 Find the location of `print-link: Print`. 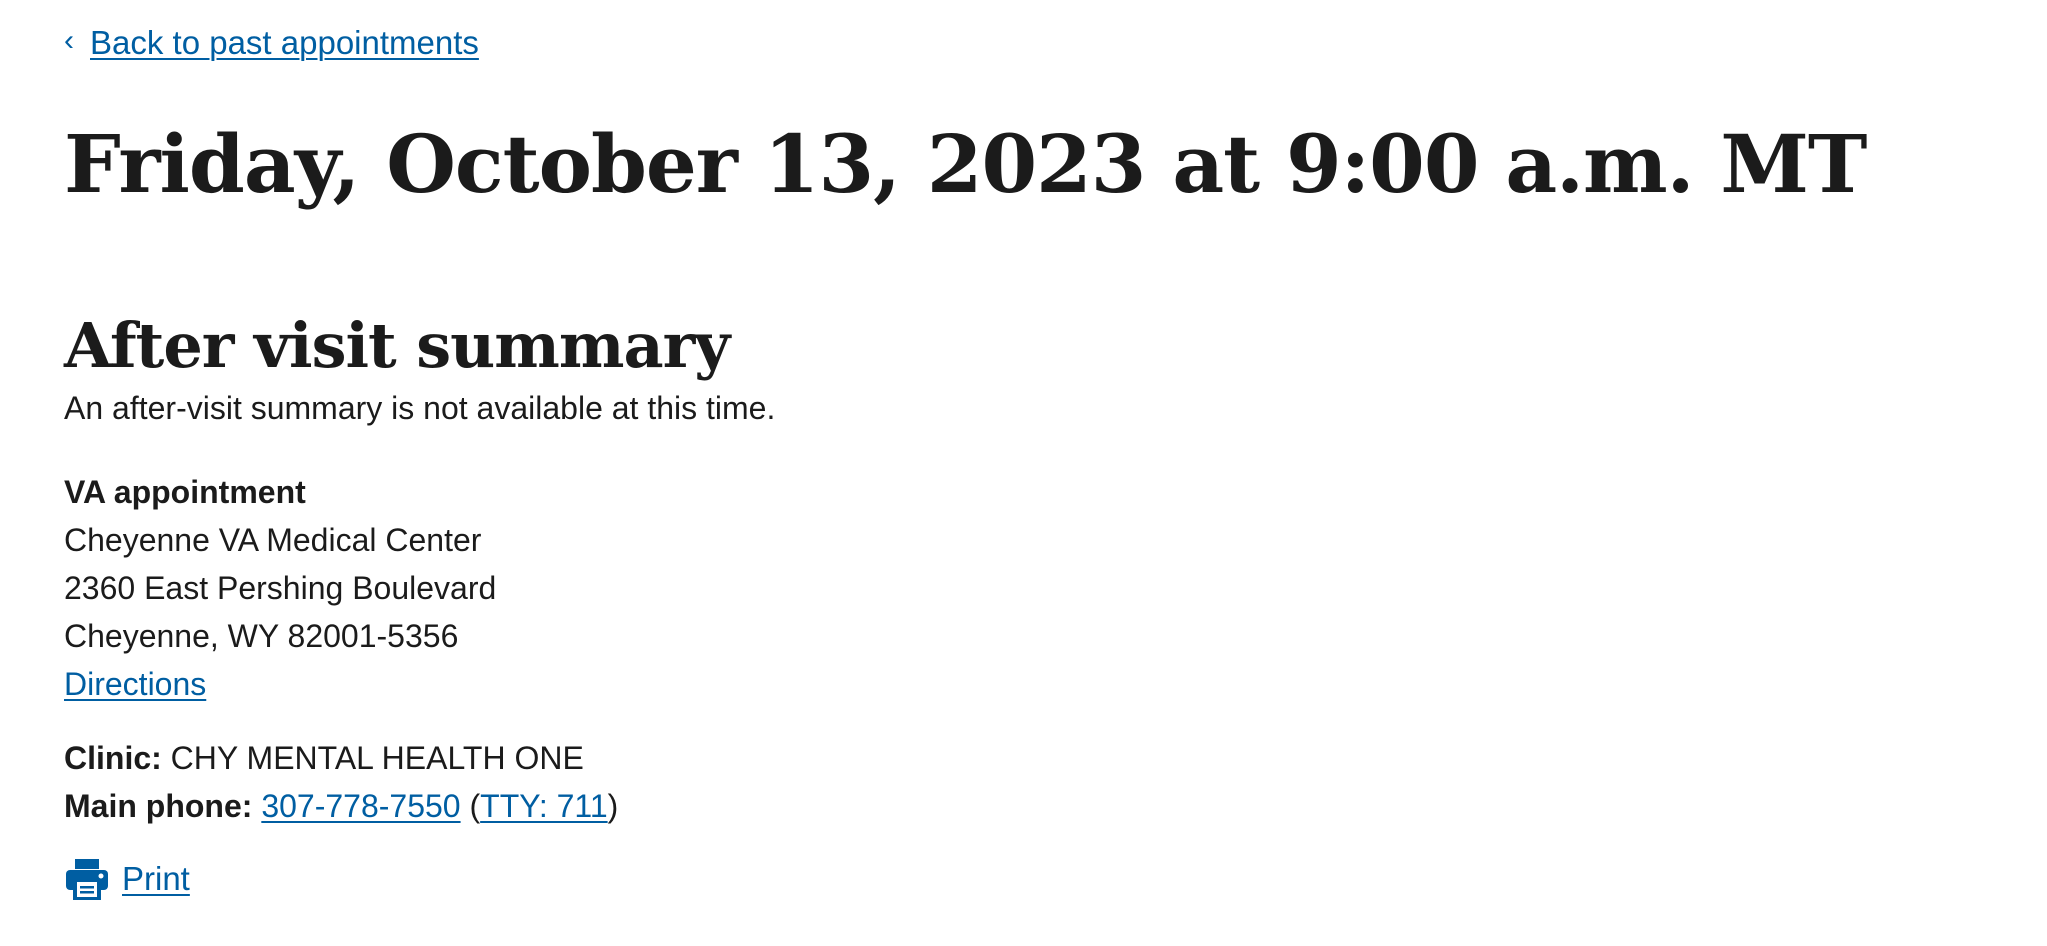

print-link: Print is located at coordinates (156, 879).